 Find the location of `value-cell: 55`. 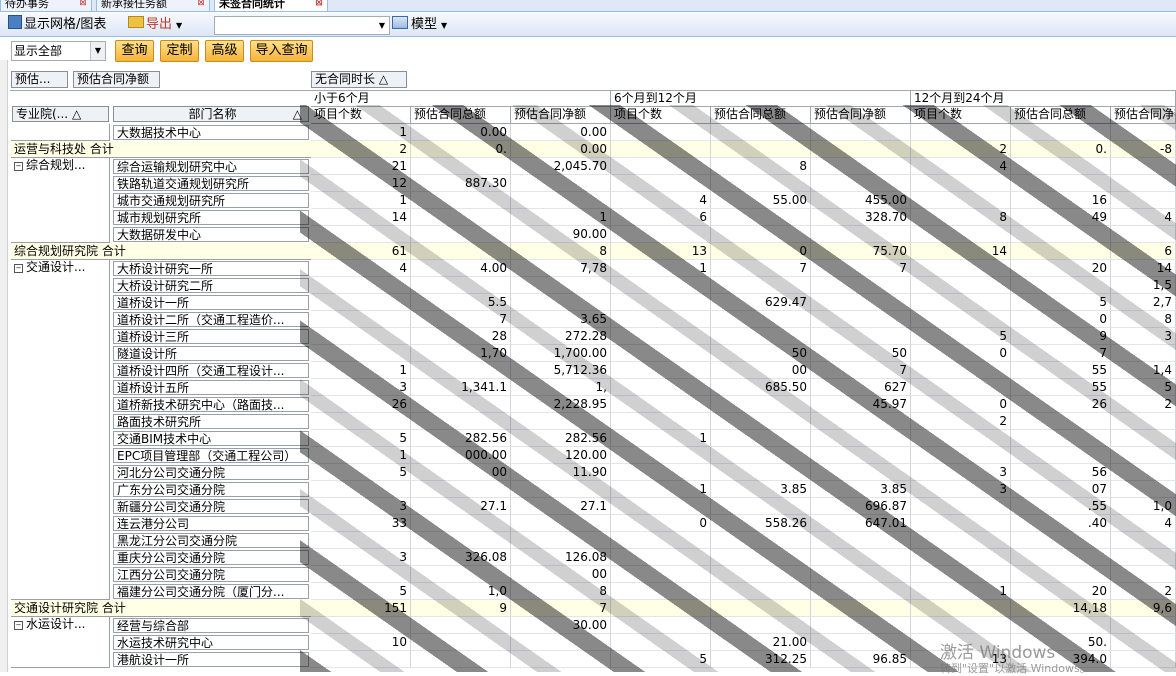

value-cell: 55 is located at coordinates (1061, 370).